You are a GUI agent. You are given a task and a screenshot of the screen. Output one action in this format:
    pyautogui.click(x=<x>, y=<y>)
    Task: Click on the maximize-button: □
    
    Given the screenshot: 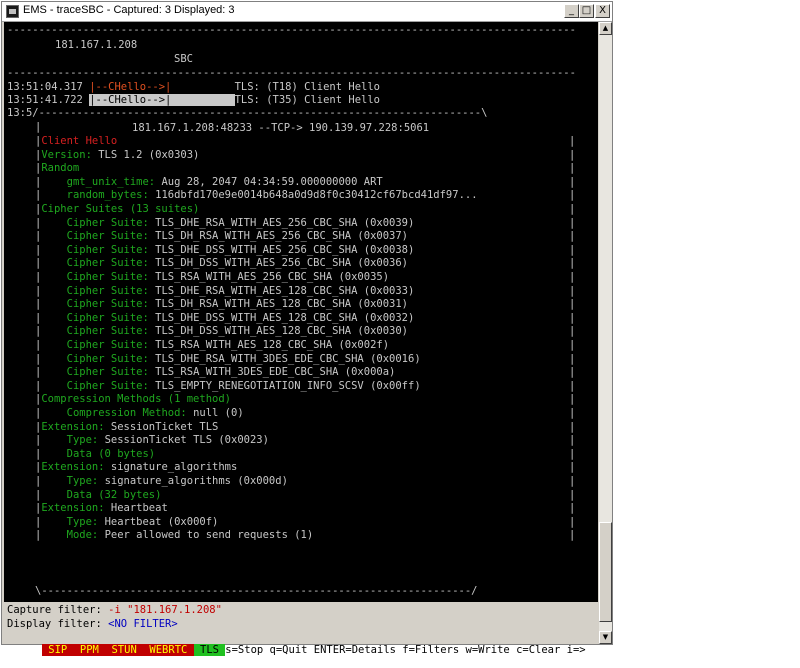 What is the action you would take?
    pyautogui.click(x=586, y=11)
    